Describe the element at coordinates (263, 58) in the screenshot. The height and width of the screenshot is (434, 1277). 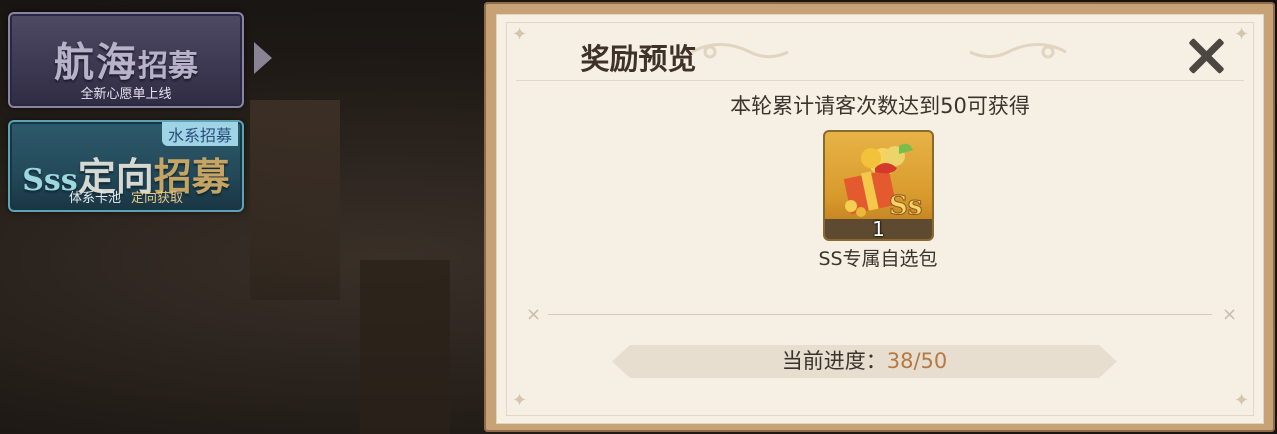
I see `selected-arrow-icon` at that location.